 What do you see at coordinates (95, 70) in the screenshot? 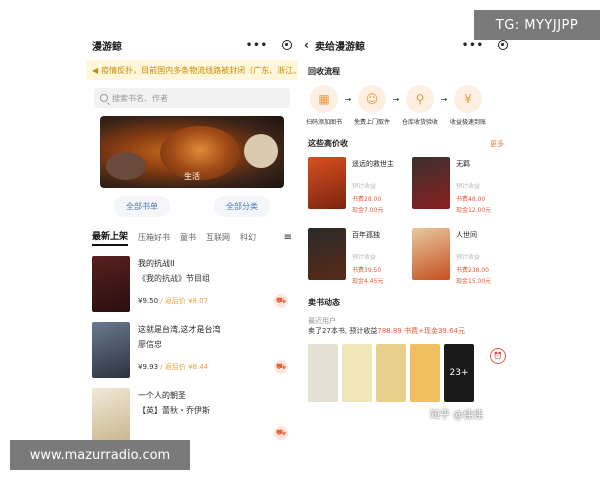
I see `speaker-icon: ◀` at bounding box center [95, 70].